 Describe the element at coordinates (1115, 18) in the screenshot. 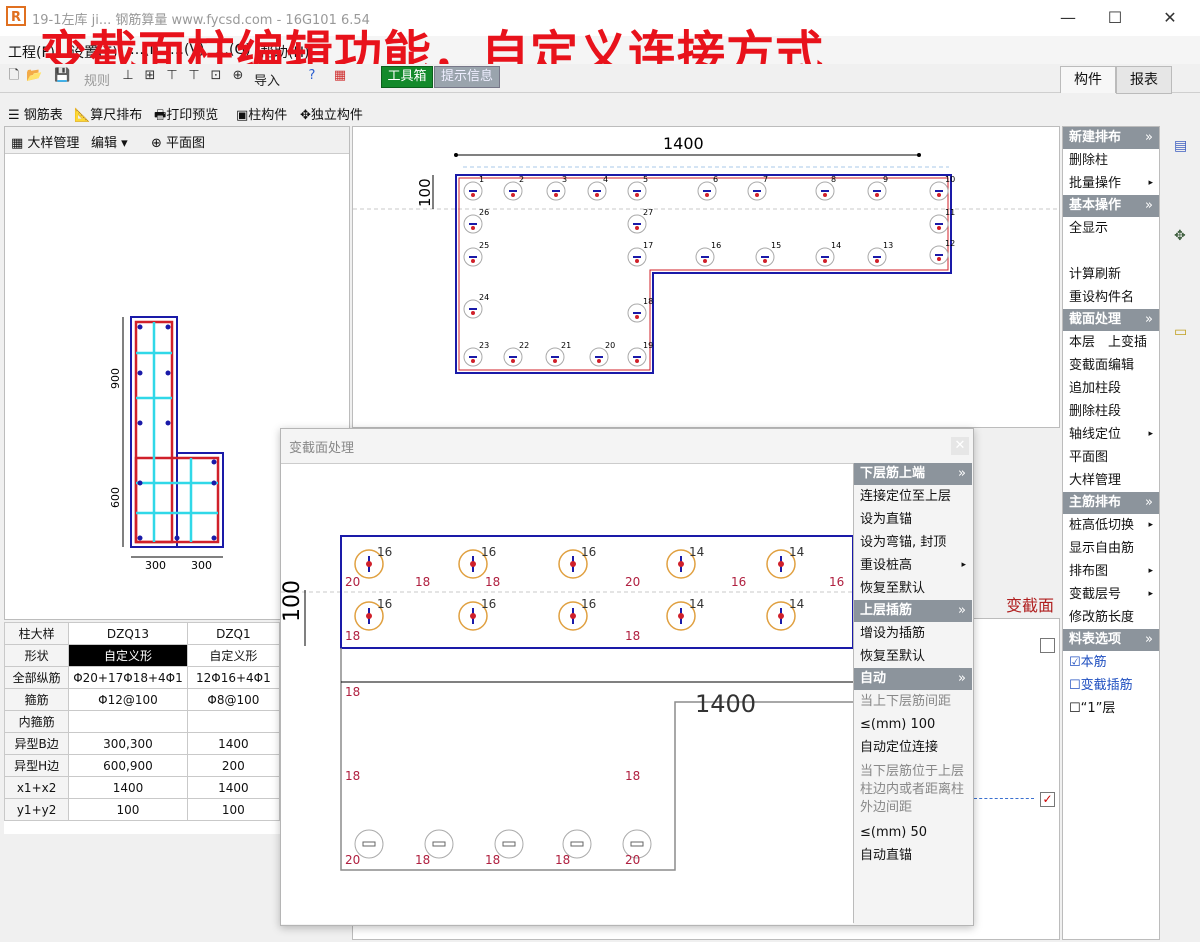

I see `maximize-icon: ☐` at that location.